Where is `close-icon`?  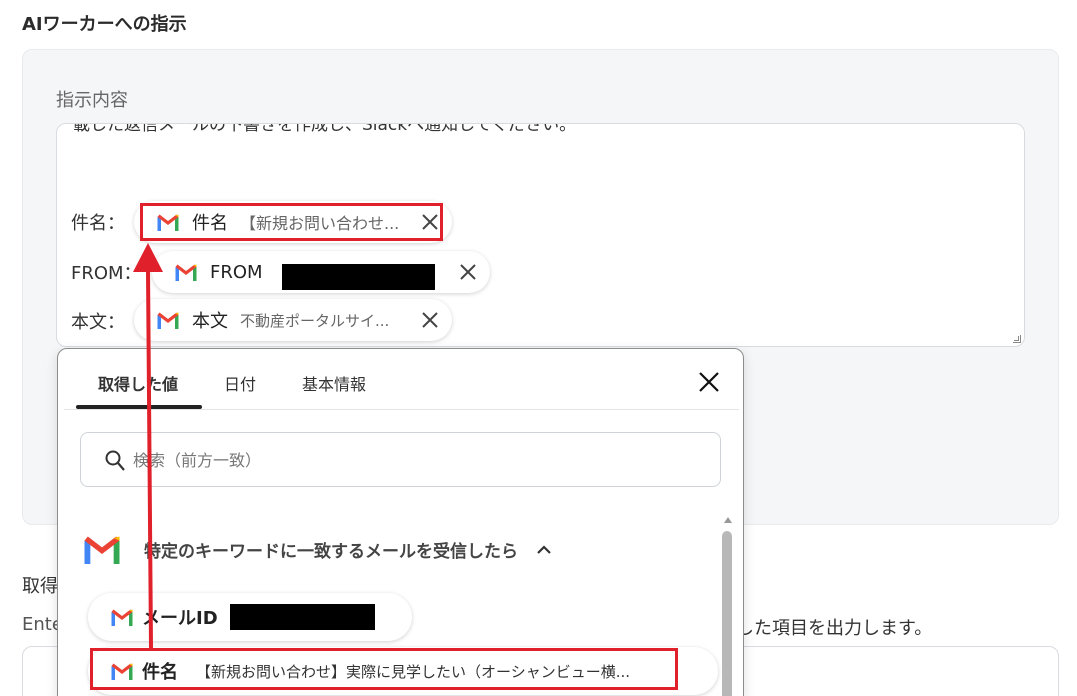 close-icon is located at coordinates (709, 382).